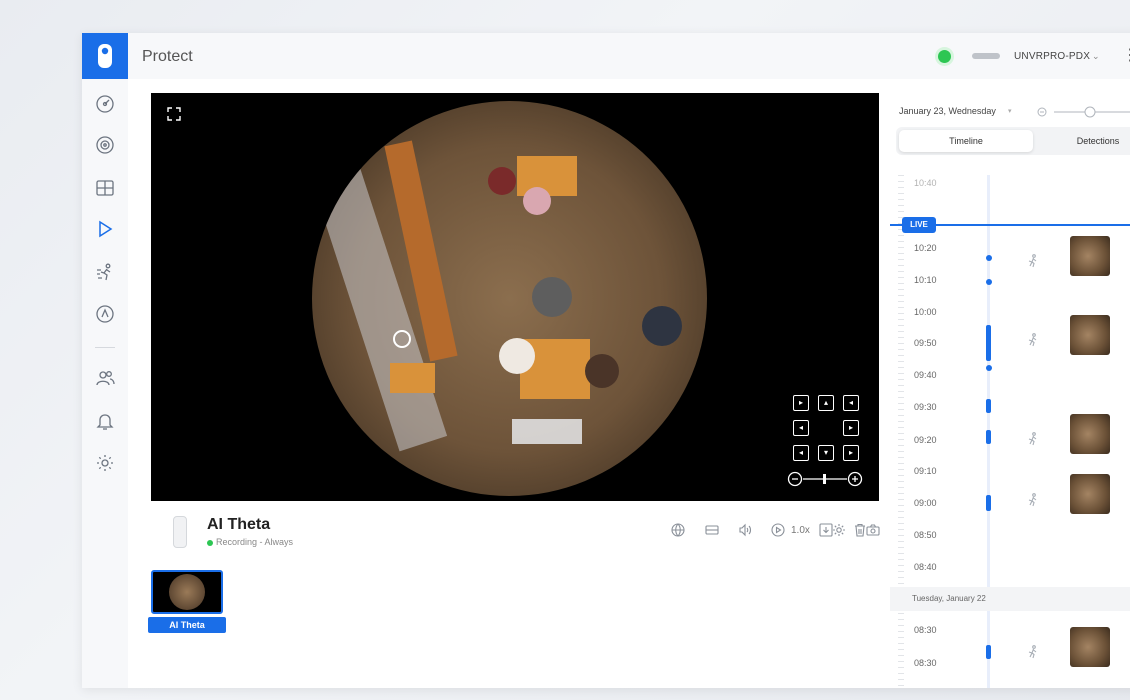  What do you see at coordinates (925, 280) in the screenshot?
I see `time-label: 10:10` at bounding box center [925, 280].